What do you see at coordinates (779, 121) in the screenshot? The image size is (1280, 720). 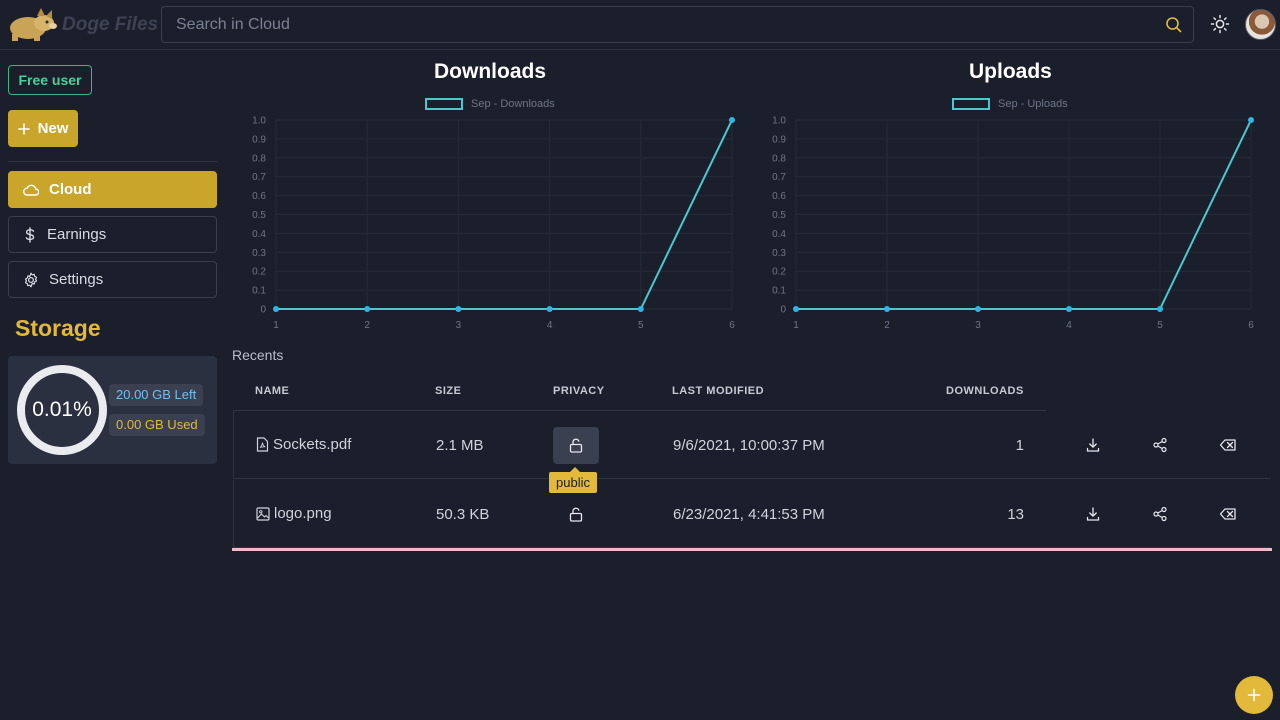 I see `y-tick-label: 1.0` at bounding box center [779, 121].